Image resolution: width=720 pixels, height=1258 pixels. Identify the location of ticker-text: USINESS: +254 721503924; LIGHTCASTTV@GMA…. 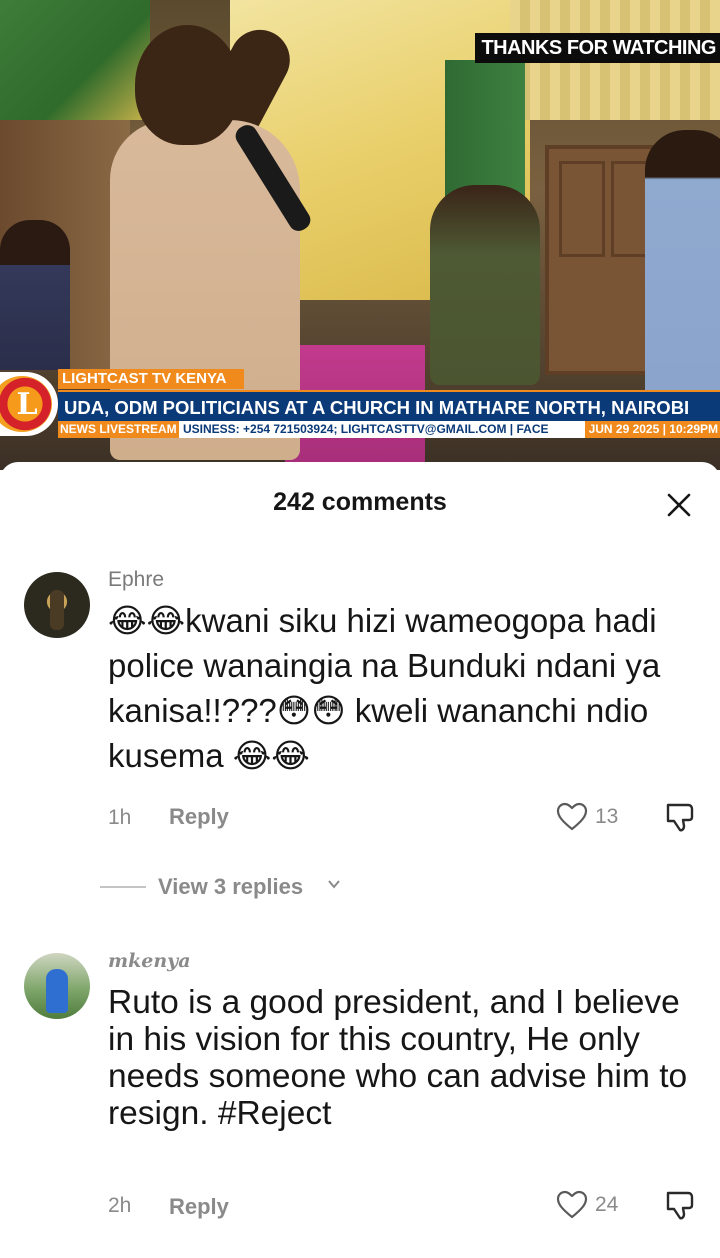
(366, 429).